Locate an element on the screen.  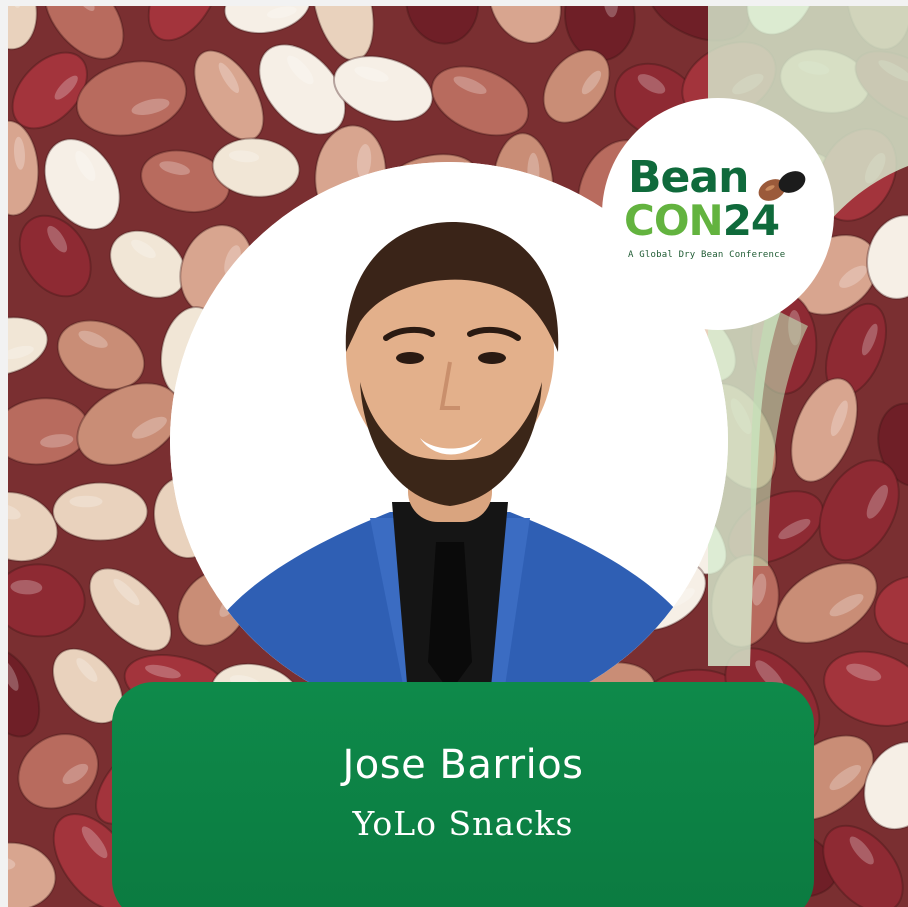
logo-word: Bean is located at coordinates (688, 177).